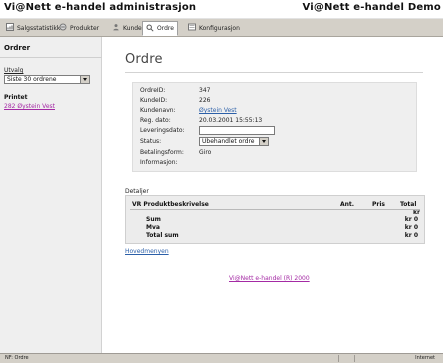 The height and width of the screenshot is (363, 443). What do you see at coordinates (10, 28) in the screenshot?
I see `chart-icon` at bounding box center [10, 28].